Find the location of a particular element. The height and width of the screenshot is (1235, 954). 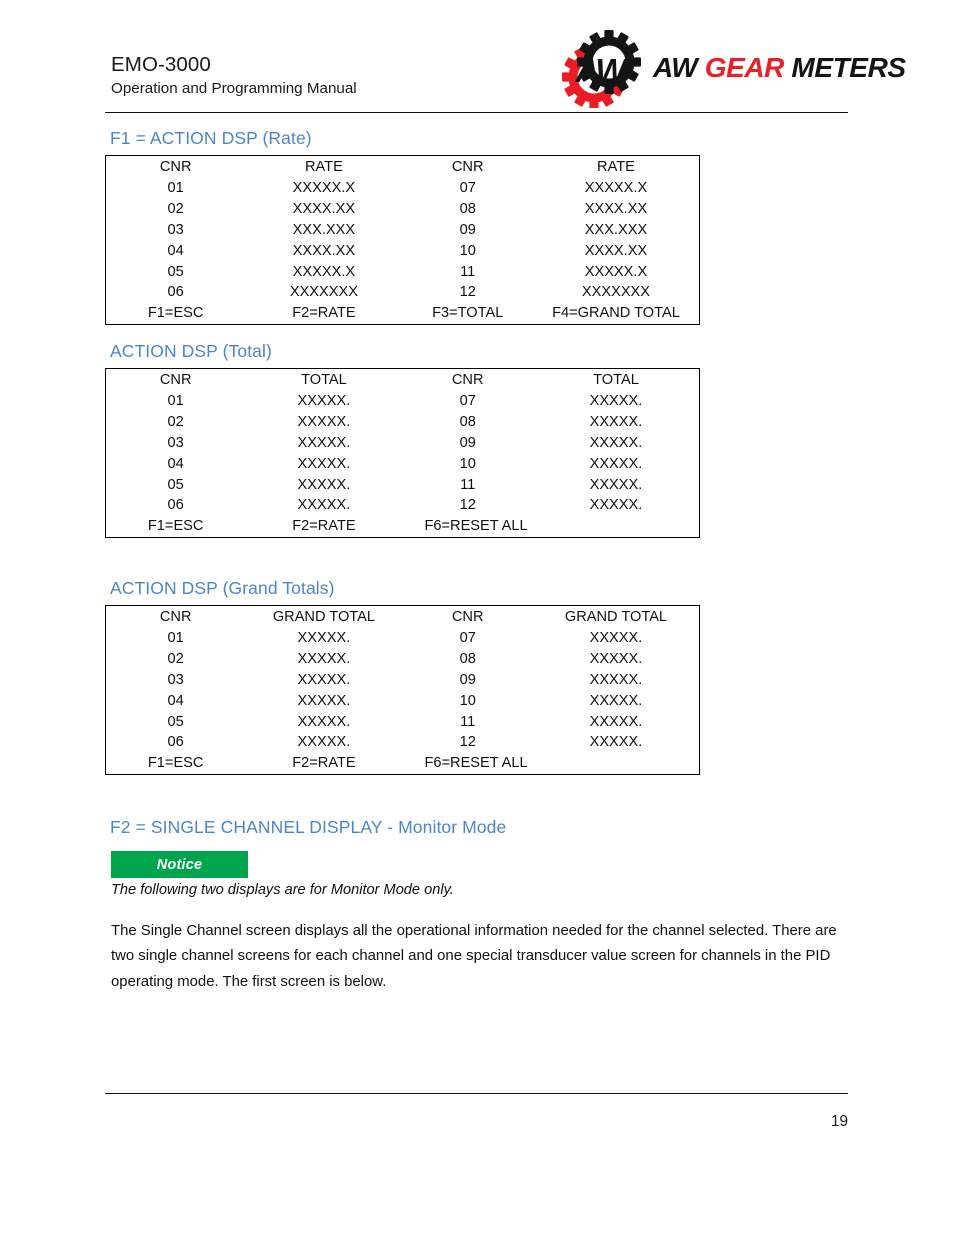

cell-cnr: 01 is located at coordinates (175, 187).